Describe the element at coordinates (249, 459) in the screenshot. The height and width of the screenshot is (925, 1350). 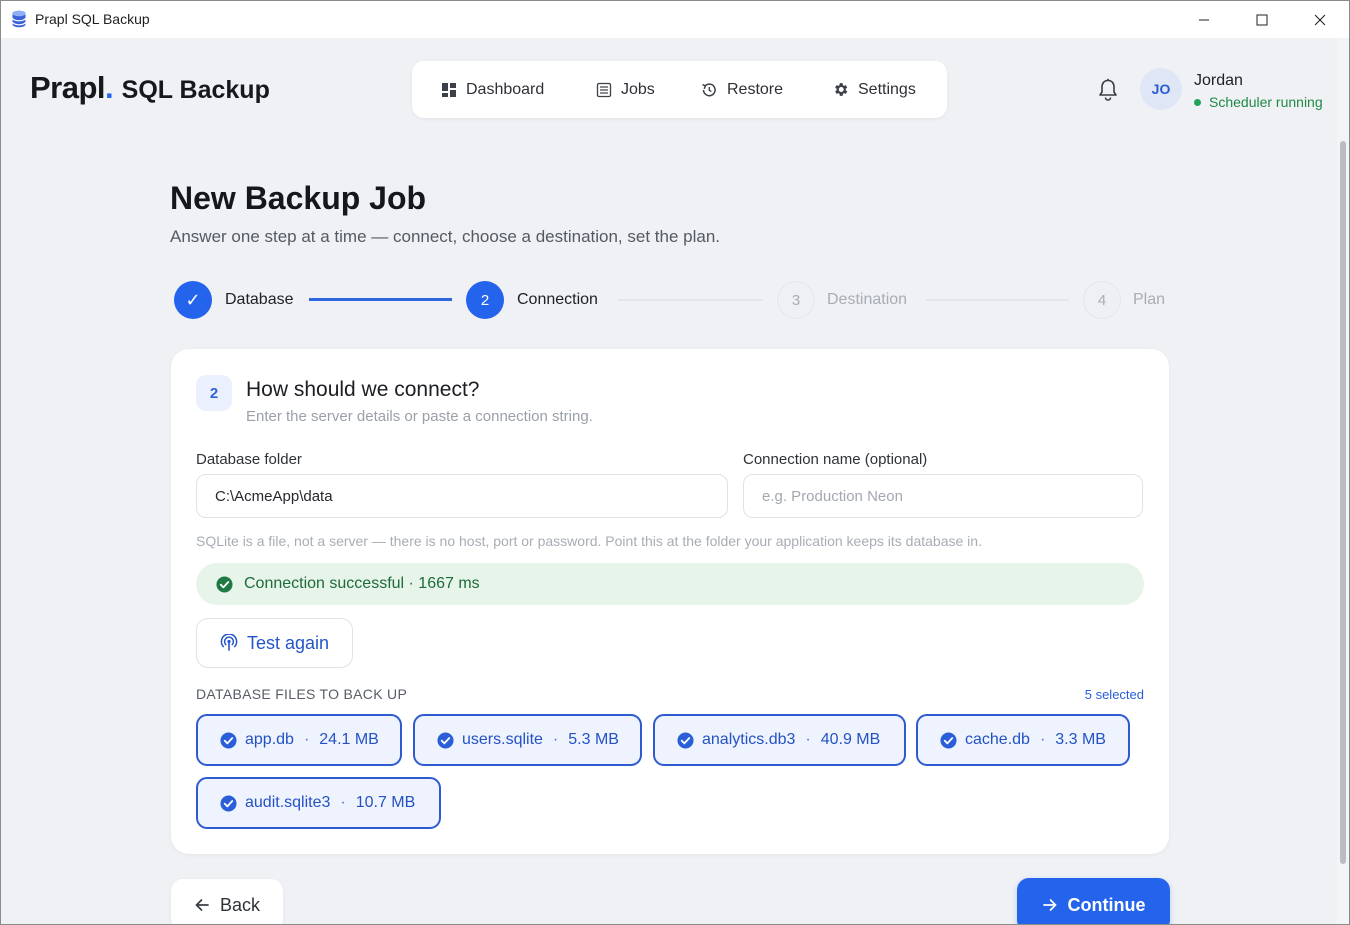
I see `database-folder-label: Database folder` at that location.